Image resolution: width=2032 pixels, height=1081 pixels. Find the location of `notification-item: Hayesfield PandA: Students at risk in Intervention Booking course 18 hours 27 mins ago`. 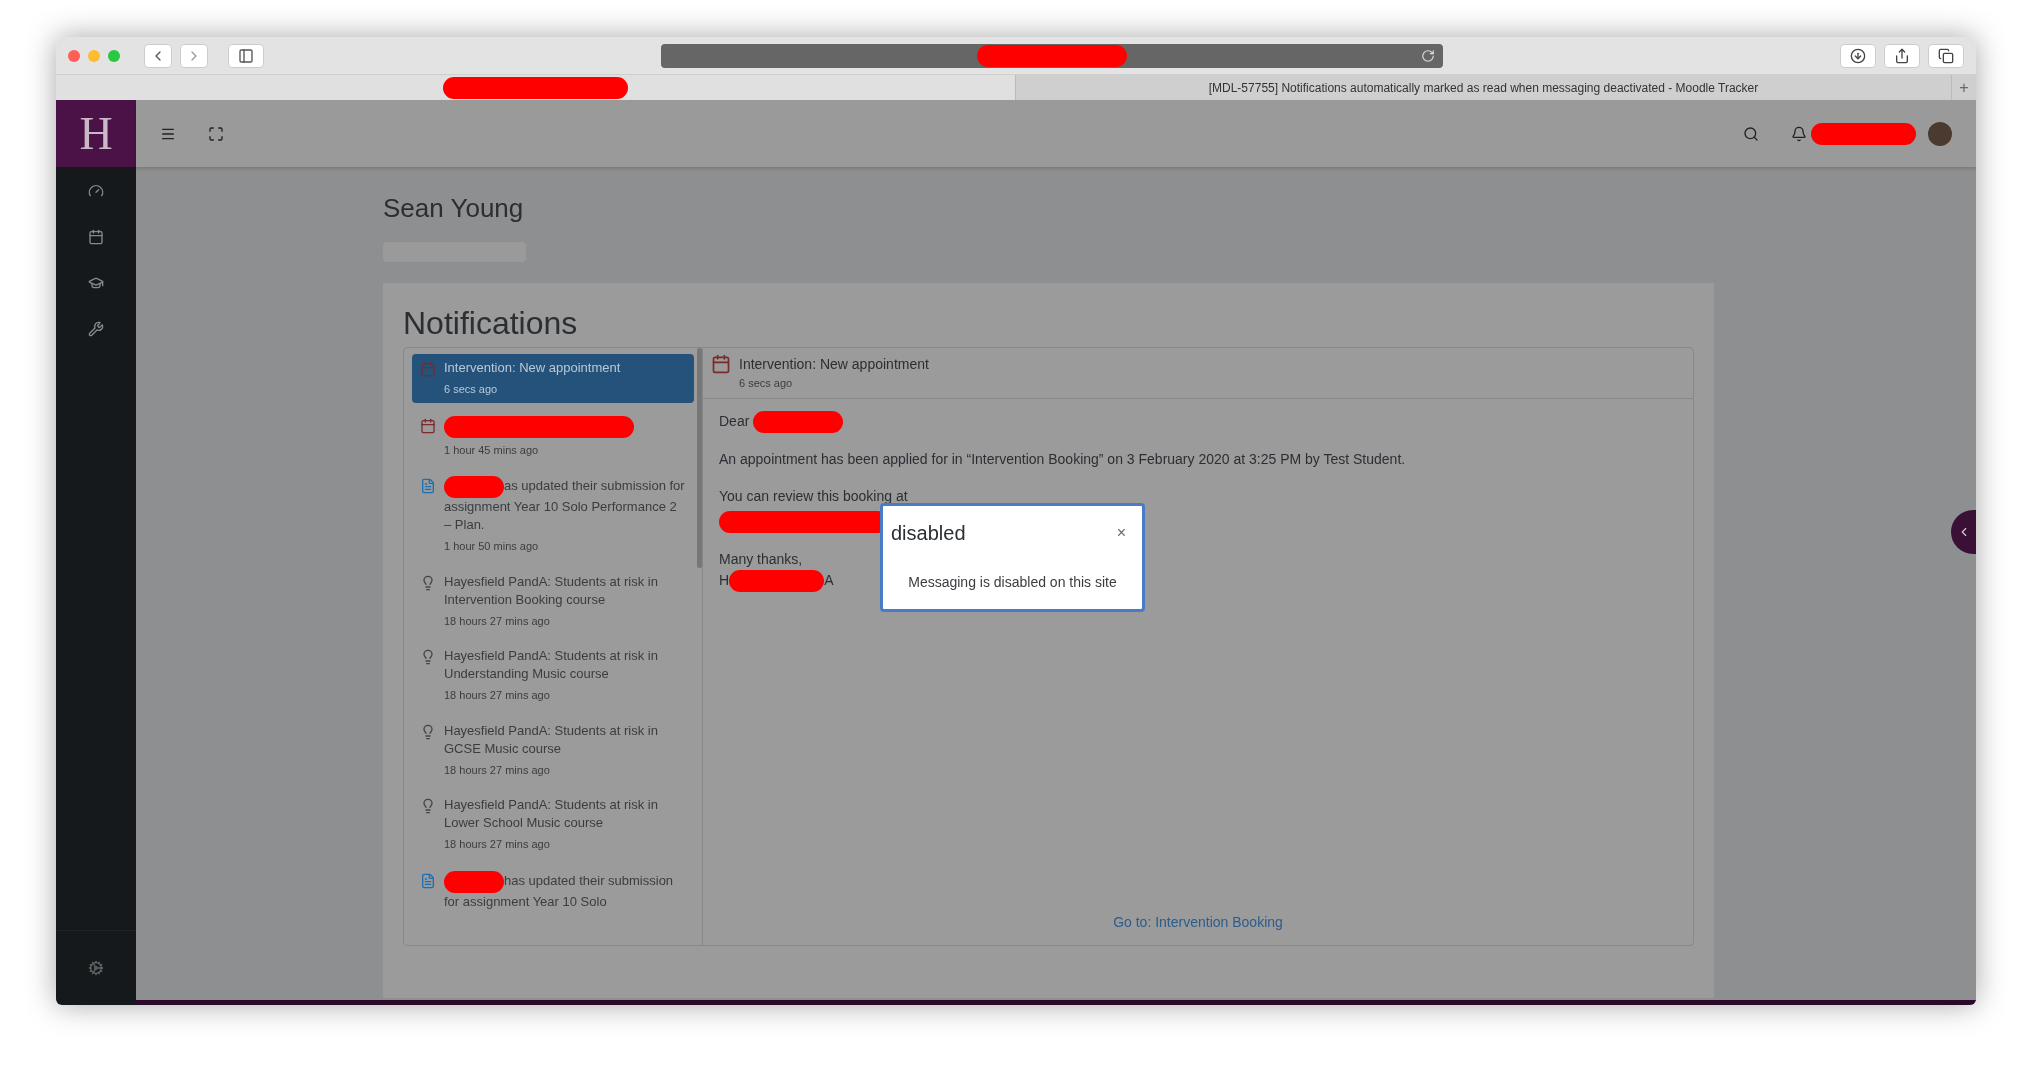

notification-item: Hayesfield PandA: Students at risk in Intervention Booking course 18 hours 27 mins ago is located at coordinates (553, 600).